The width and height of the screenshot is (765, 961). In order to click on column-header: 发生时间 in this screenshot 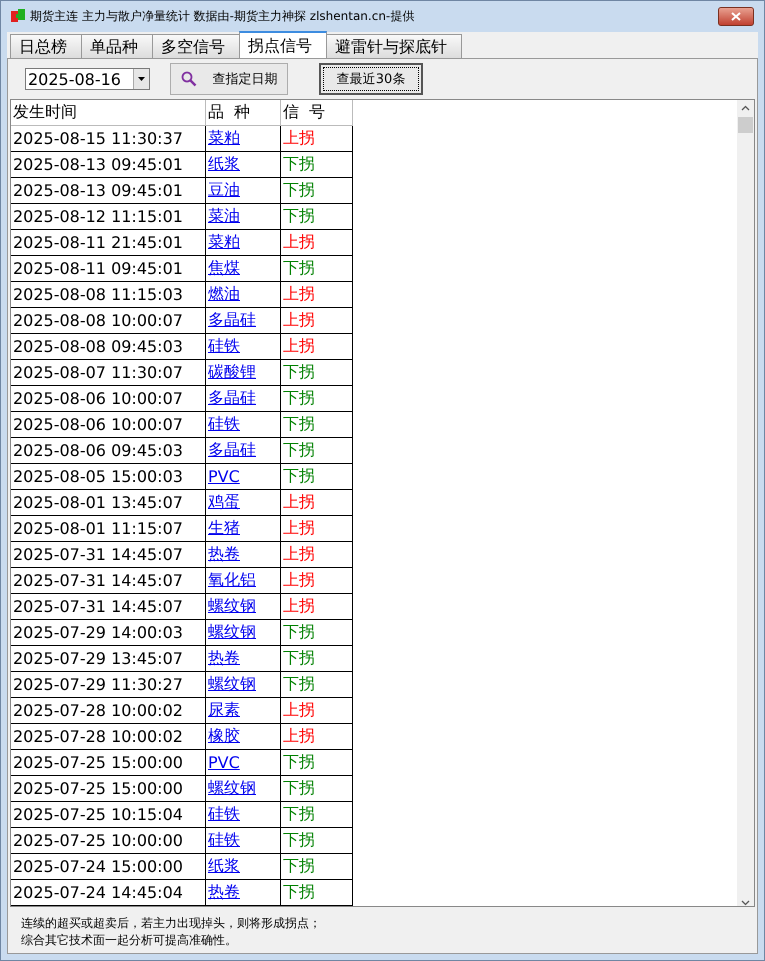, I will do `click(108, 113)`.